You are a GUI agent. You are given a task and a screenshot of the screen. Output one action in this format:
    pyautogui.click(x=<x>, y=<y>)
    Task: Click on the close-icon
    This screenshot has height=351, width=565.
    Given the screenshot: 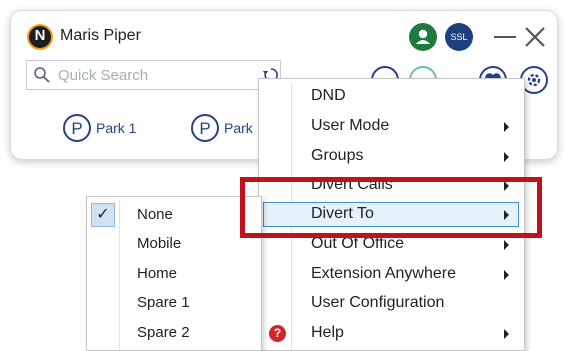 What is the action you would take?
    pyautogui.click(x=535, y=37)
    